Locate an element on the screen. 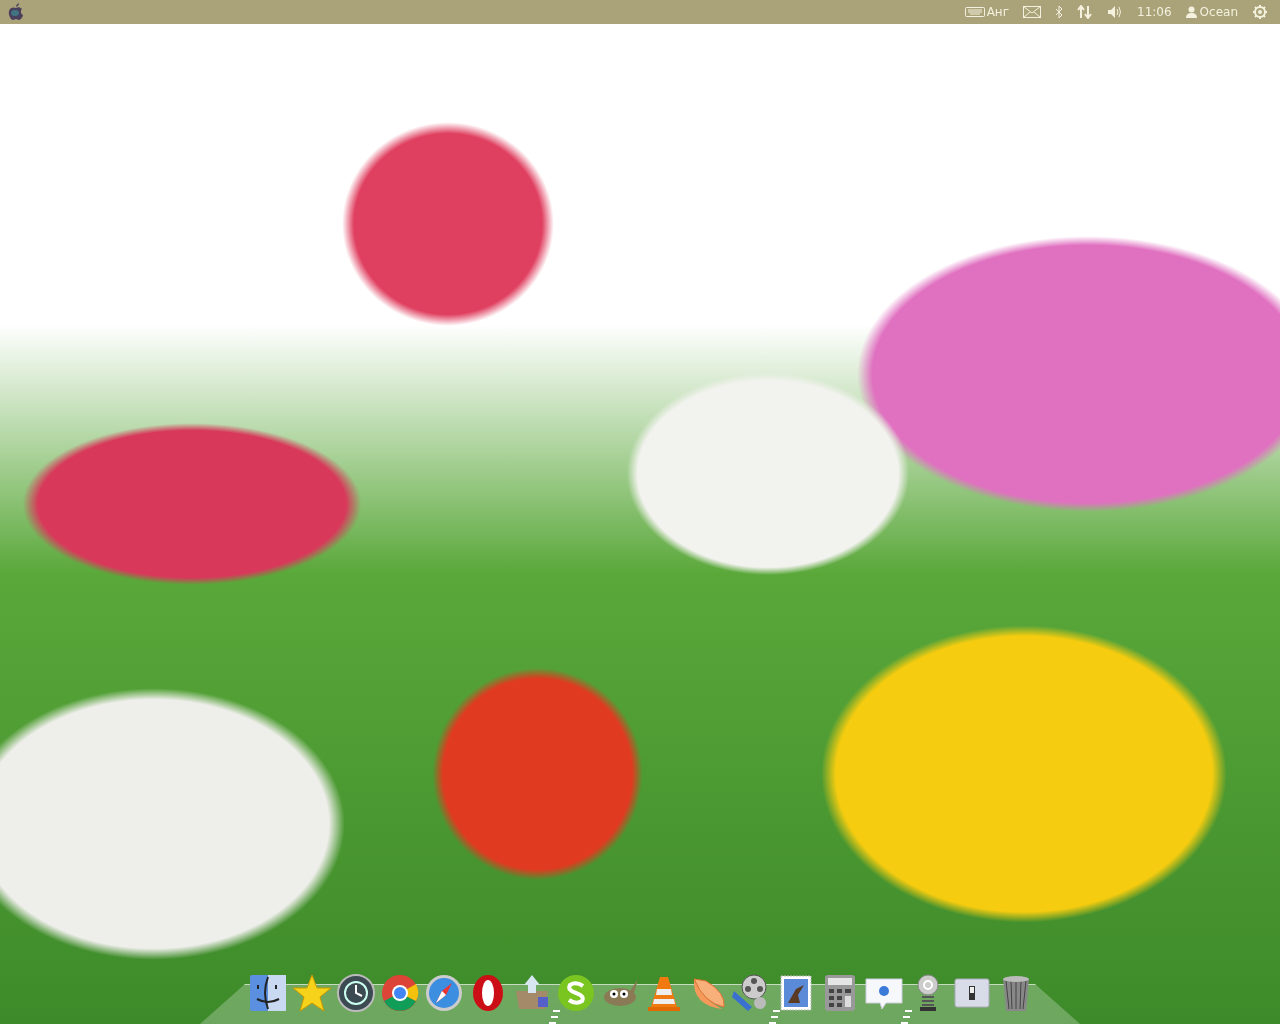 The height and width of the screenshot is (1024, 1280). letter-s-bubble-icon is located at coordinates (576, 993).